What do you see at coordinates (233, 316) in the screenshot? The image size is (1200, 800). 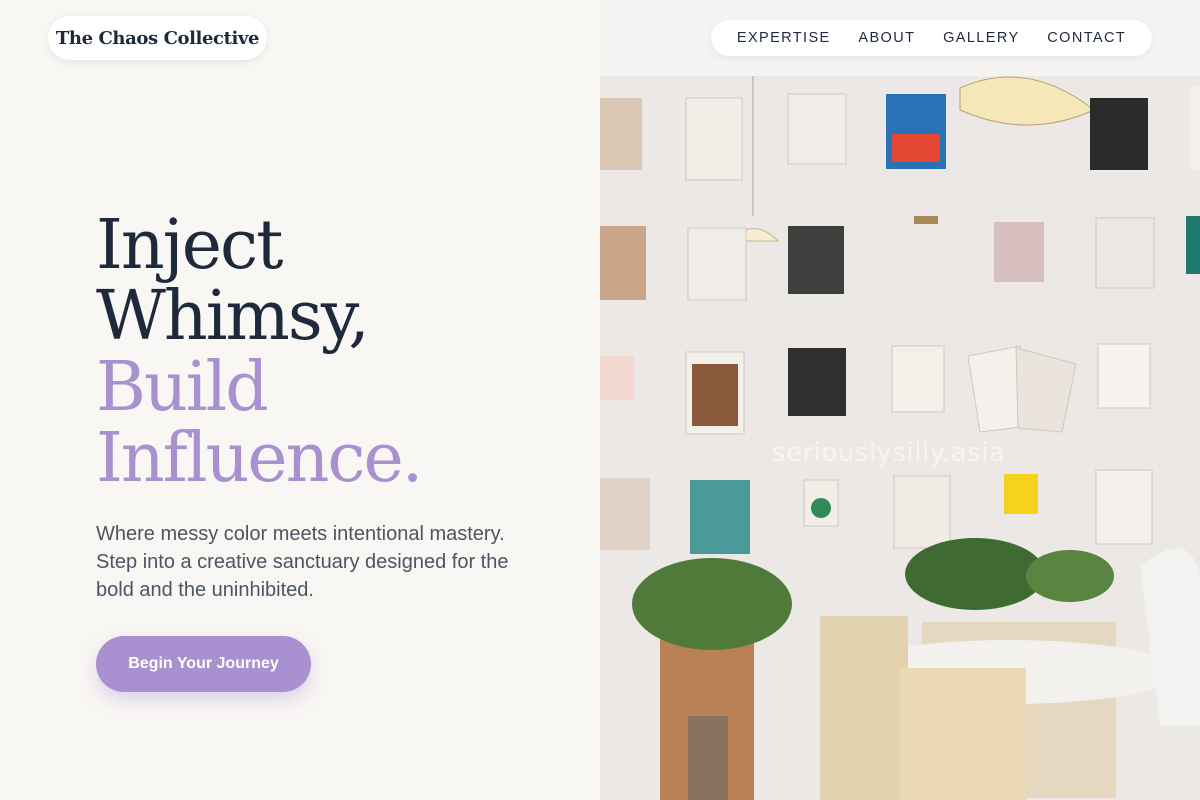 I see `hero-title-line-2: Whimsy,` at bounding box center [233, 316].